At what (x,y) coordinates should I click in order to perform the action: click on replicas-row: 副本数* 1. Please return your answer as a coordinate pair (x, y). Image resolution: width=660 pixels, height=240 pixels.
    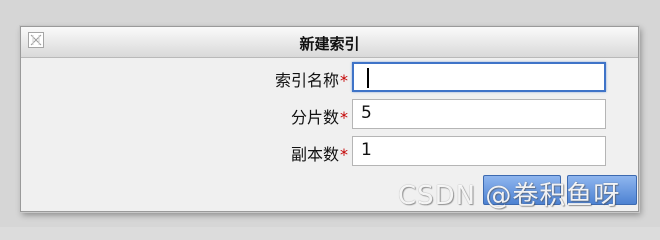
    Looking at the image, I should click on (329, 152).